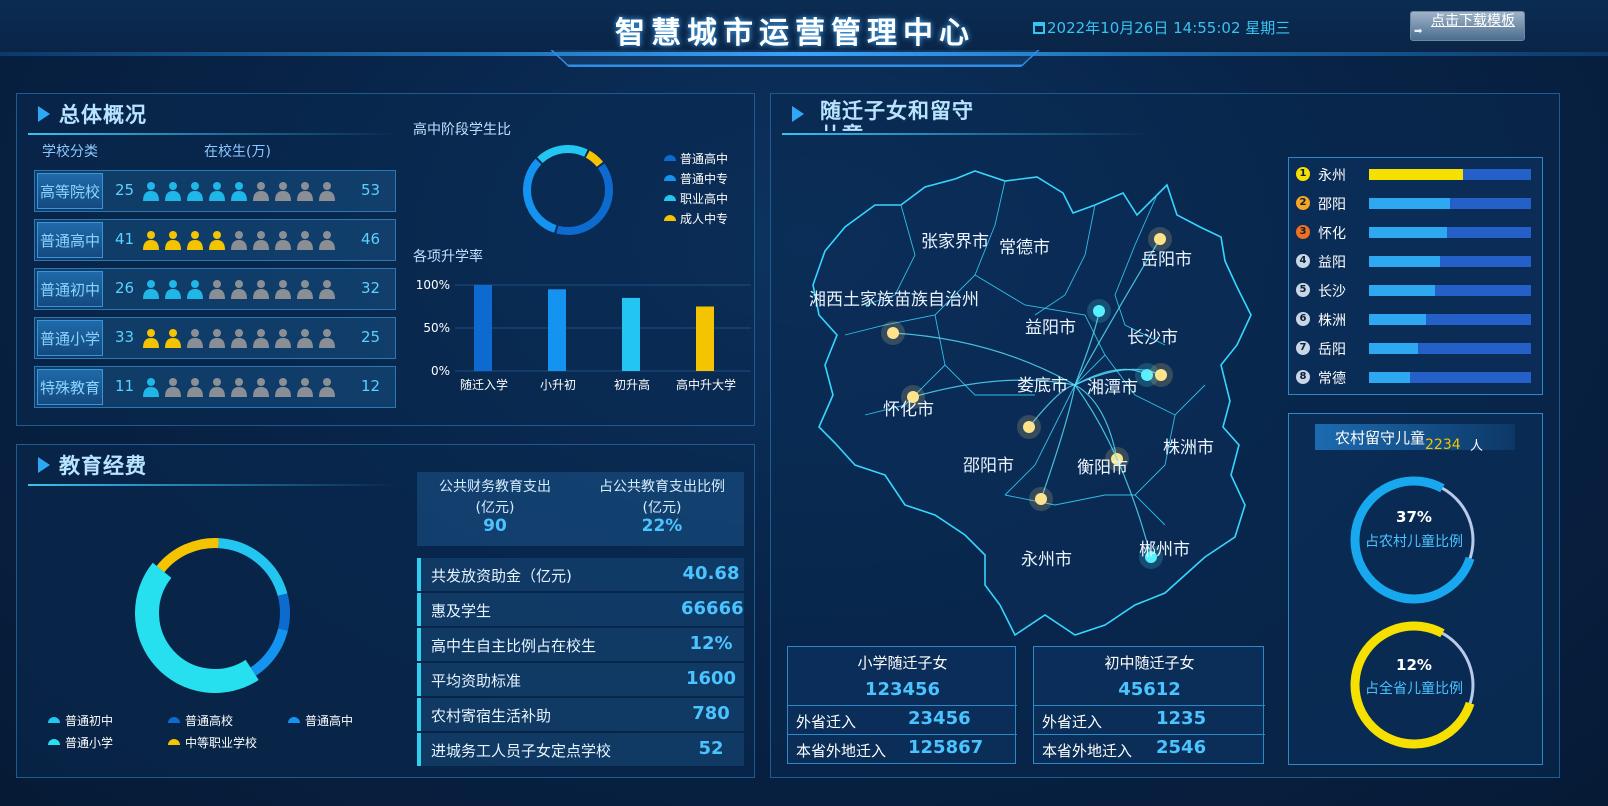  What do you see at coordinates (329, 721) in the screenshot?
I see `funding-legend-label: 普通高中` at bounding box center [329, 721].